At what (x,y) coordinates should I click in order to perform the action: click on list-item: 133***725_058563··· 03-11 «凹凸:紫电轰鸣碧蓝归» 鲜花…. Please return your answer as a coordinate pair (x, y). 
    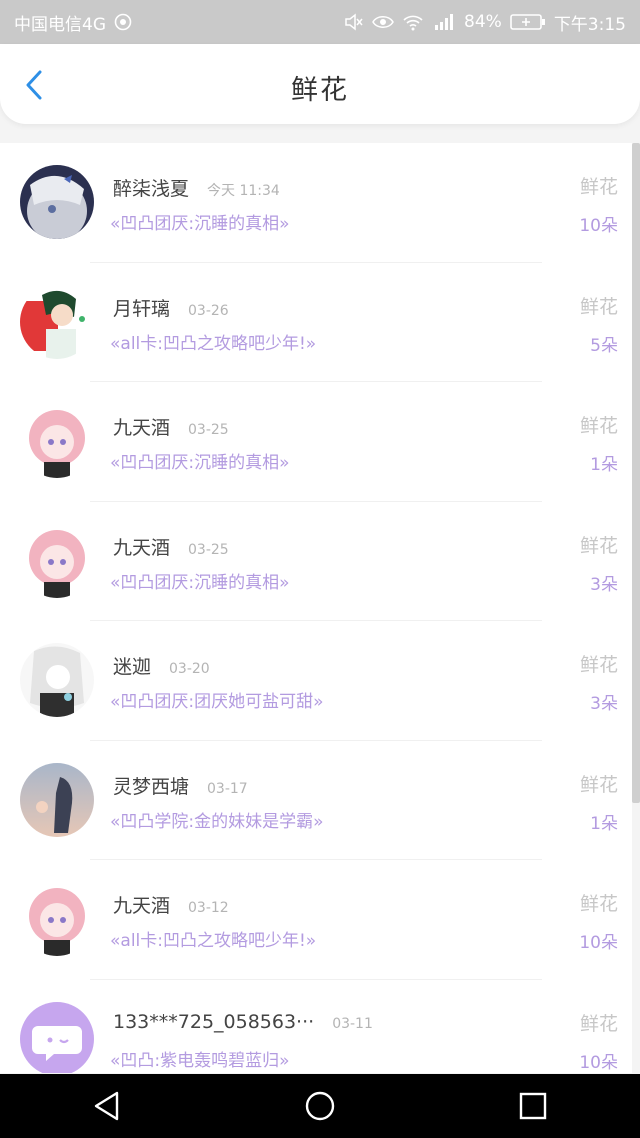
    Looking at the image, I should click on (316, 1026).